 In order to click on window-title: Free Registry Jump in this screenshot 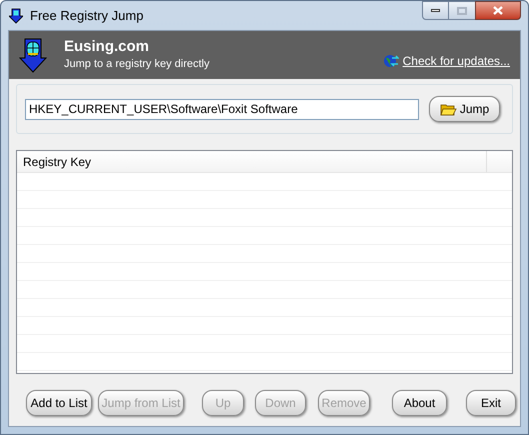, I will do `click(87, 15)`.